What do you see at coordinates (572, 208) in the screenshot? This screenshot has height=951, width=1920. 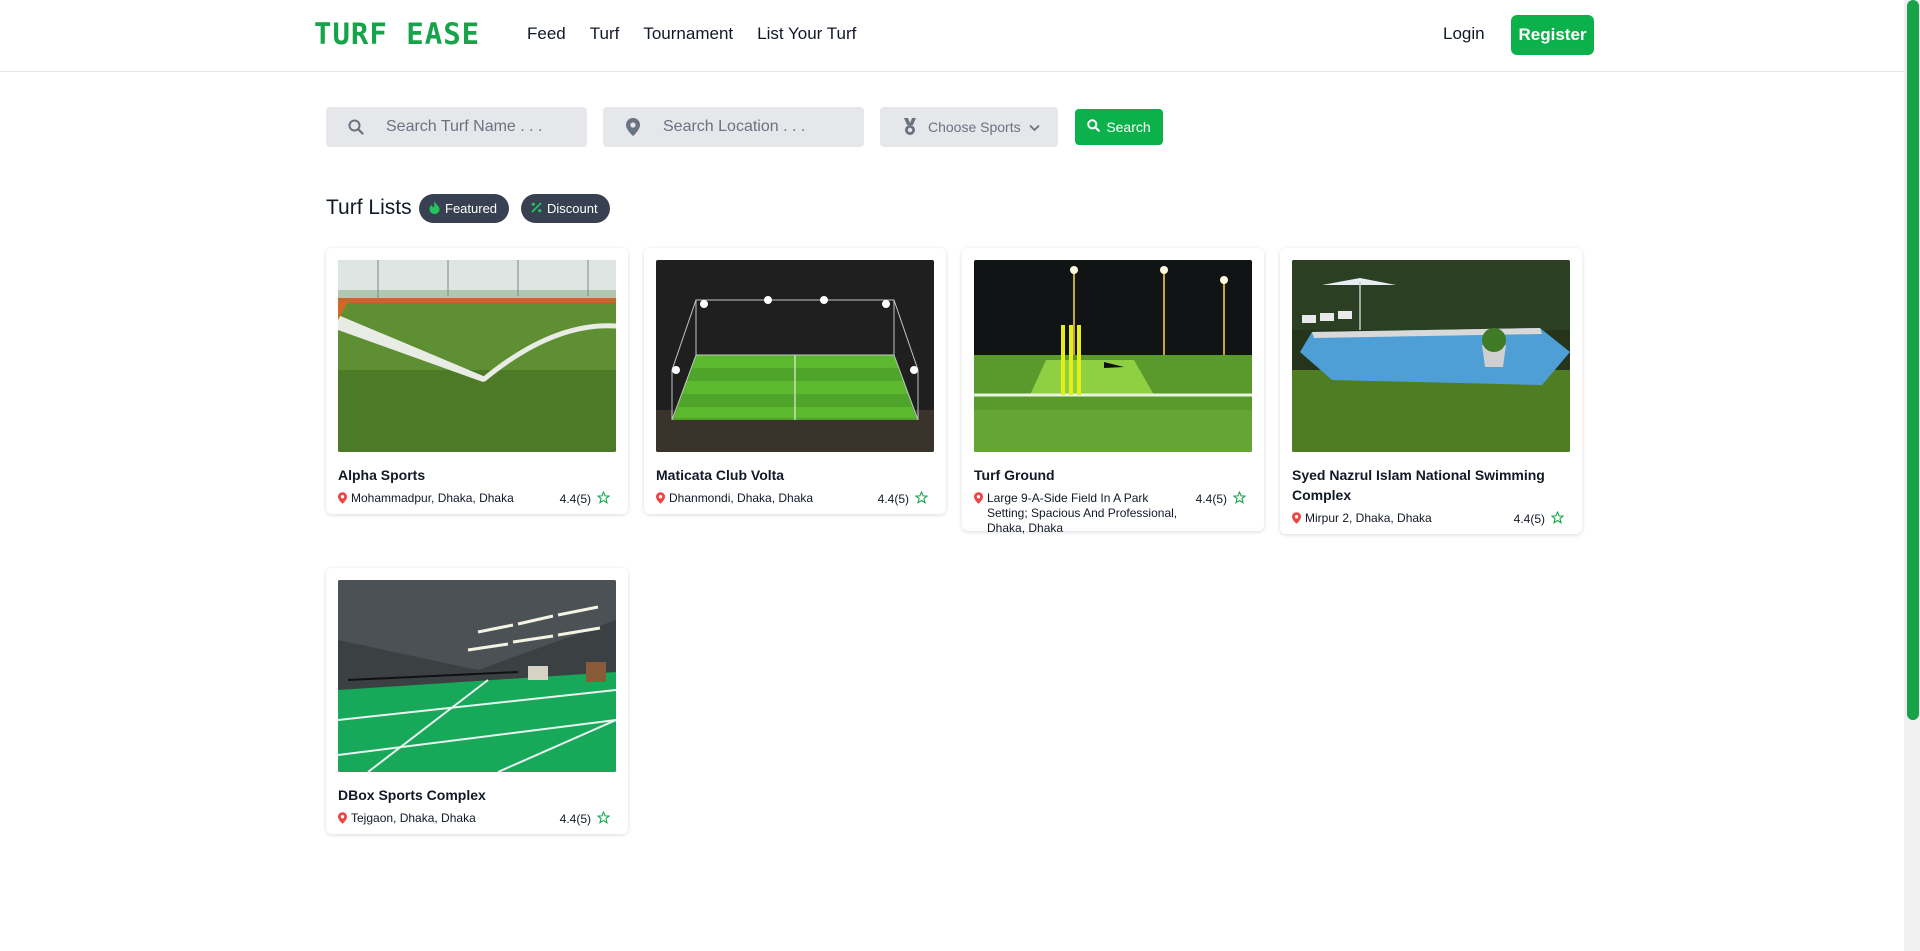 I see `discount-label: Discount` at bounding box center [572, 208].